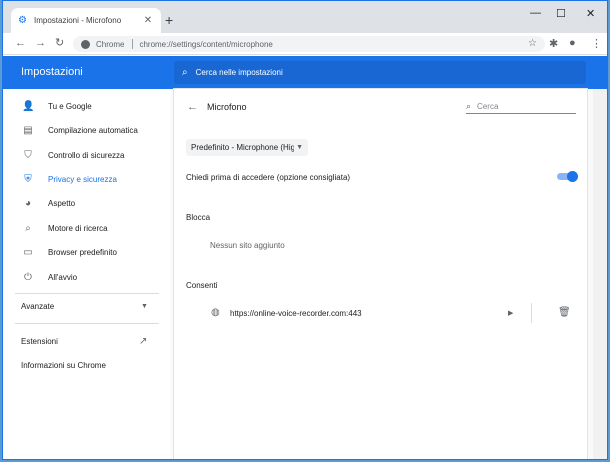 The image size is (610, 462). I want to click on settings-title: Impostazioni, so click(52, 72).